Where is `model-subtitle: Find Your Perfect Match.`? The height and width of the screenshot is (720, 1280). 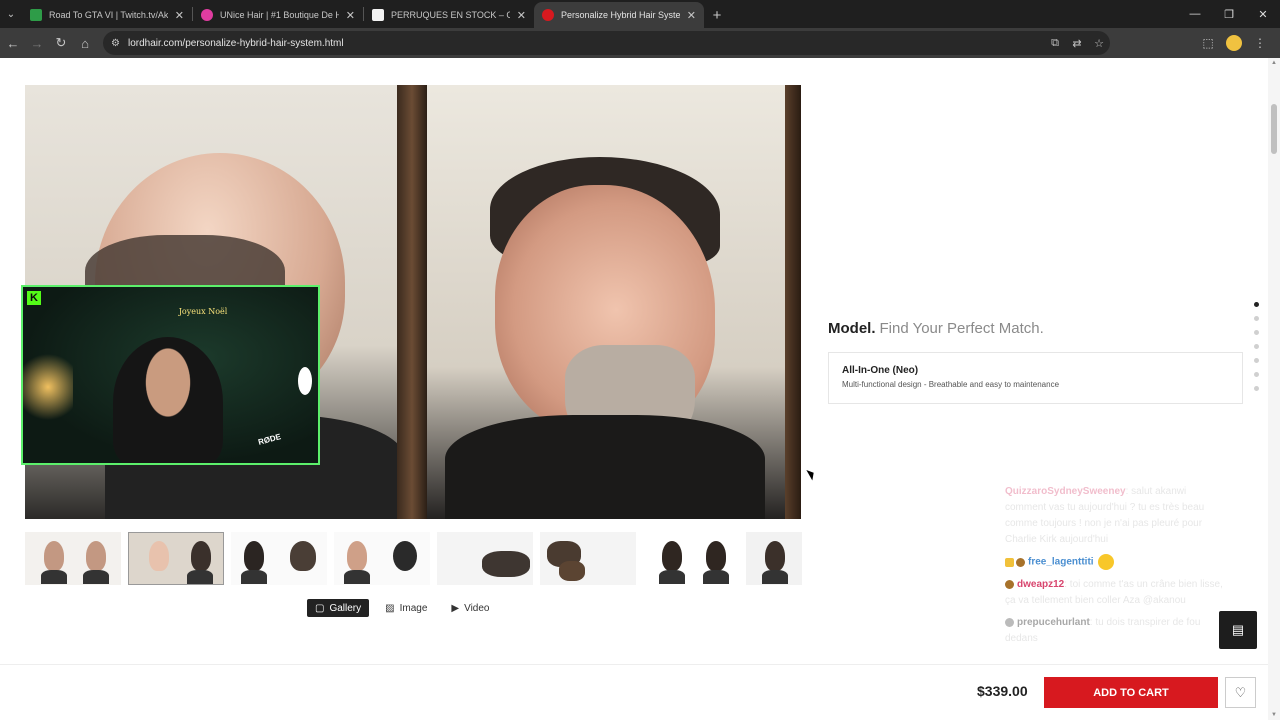
model-subtitle: Find Your Perfect Match. is located at coordinates (961, 328).